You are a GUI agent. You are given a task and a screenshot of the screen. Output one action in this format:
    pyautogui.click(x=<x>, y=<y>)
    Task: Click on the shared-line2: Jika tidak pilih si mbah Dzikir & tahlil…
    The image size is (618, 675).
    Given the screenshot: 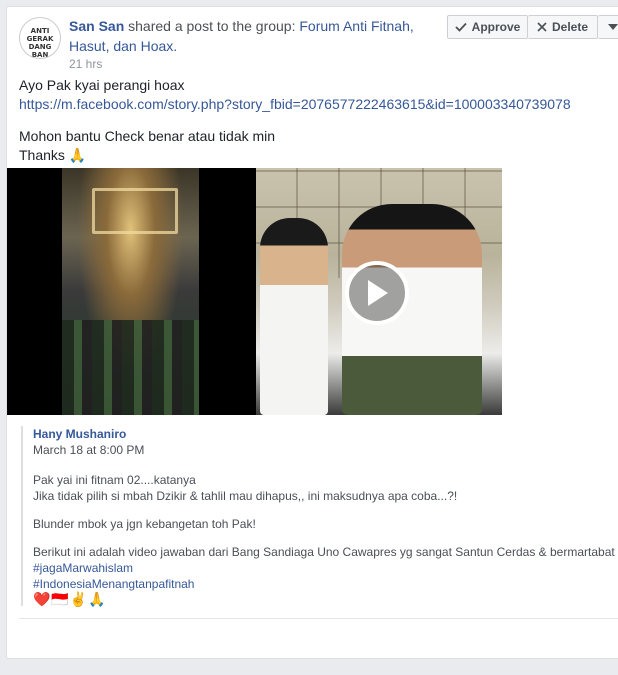 What is the action you would take?
    pyautogui.click(x=245, y=496)
    